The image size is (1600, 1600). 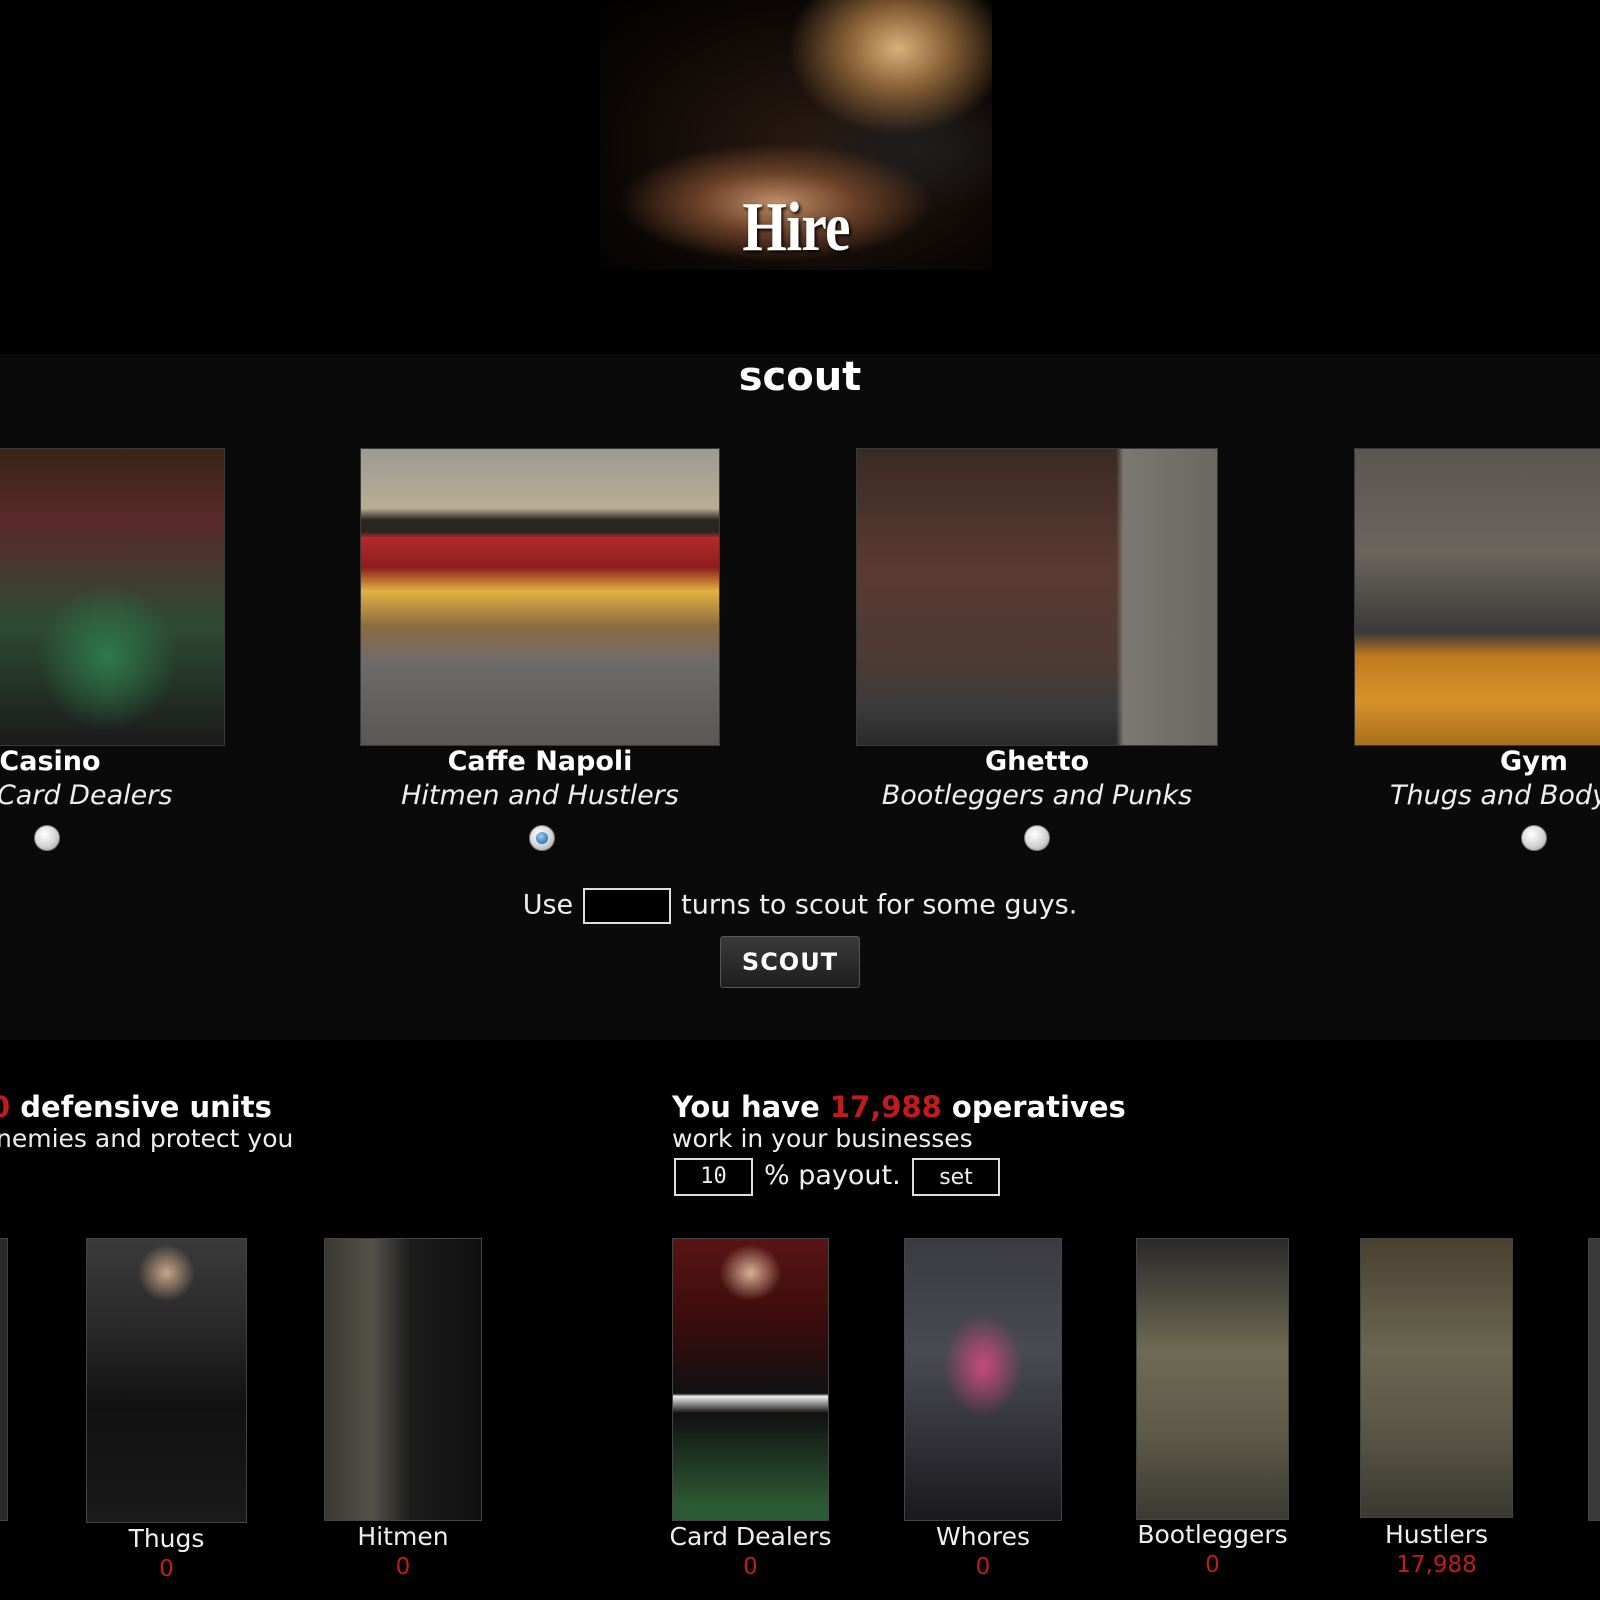 I want to click on location-desc-casino: and Card Dealers, so click(x=86, y=795).